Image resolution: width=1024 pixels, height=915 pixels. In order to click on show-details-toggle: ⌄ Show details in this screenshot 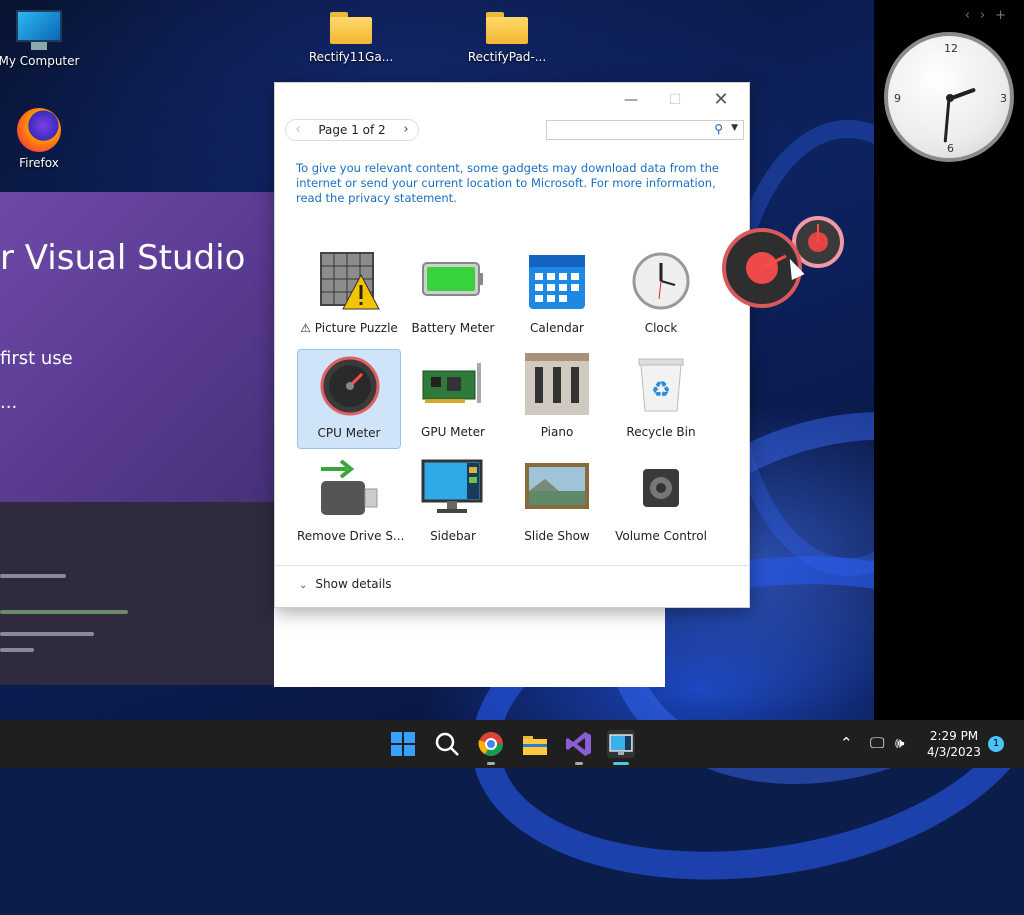, I will do `click(345, 584)`.